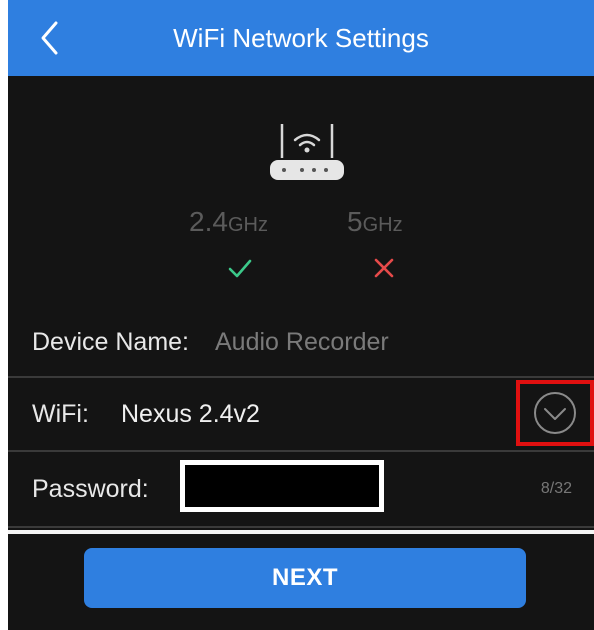 The width and height of the screenshot is (594, 630). I want to click on wifi-row: WiFi: Nexus 2.4v2, so click(301, 414).